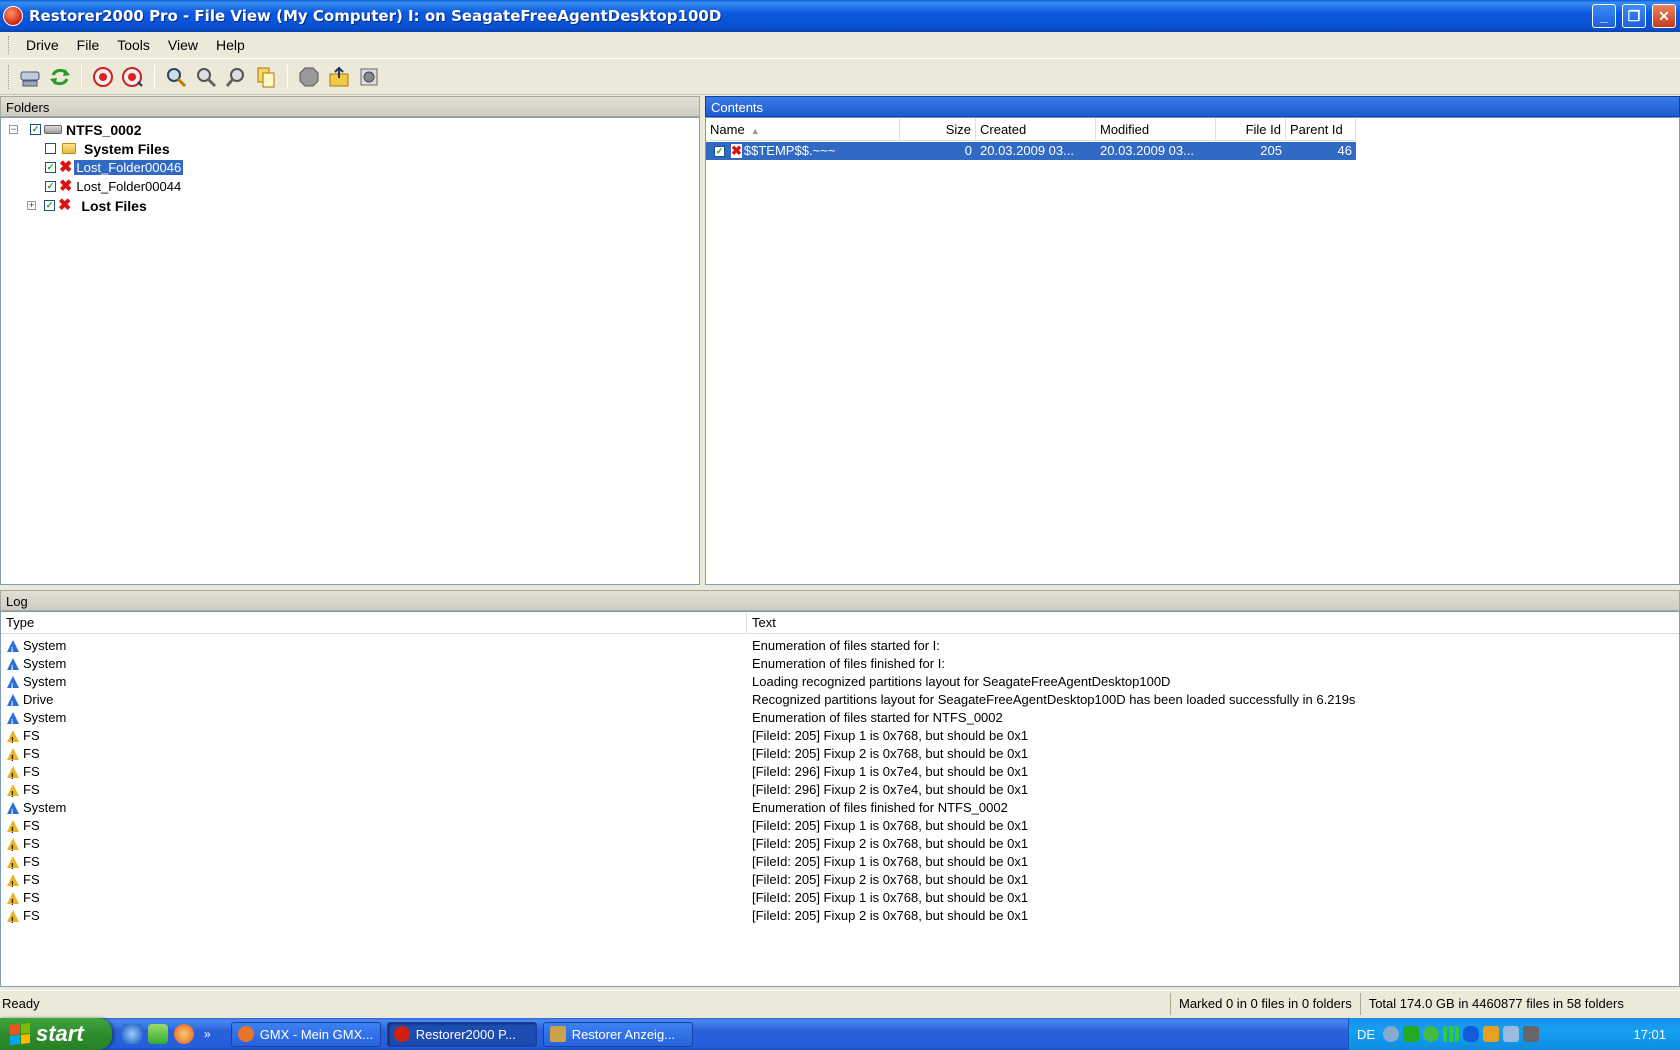 The height and width of the screenshot is (1050, 1680). What do you see at coordinates (45, 807) in the screenshot?
I see `log-type-label: System` at bounding box center [45, 807].